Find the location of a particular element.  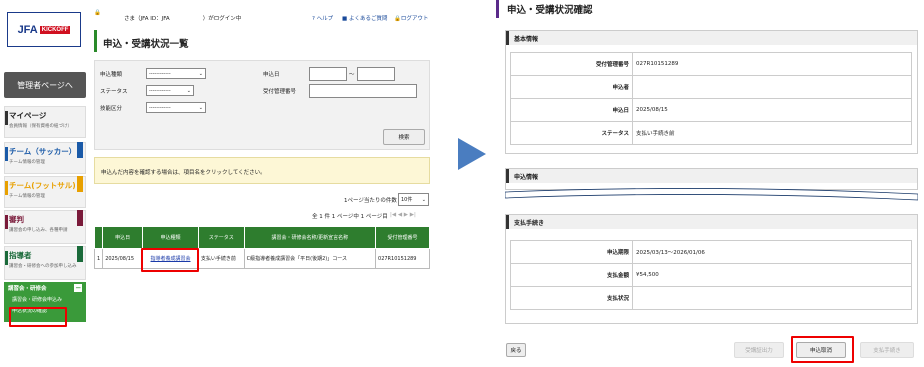

date-label: 申込日 is located at coordinates (271, 75).